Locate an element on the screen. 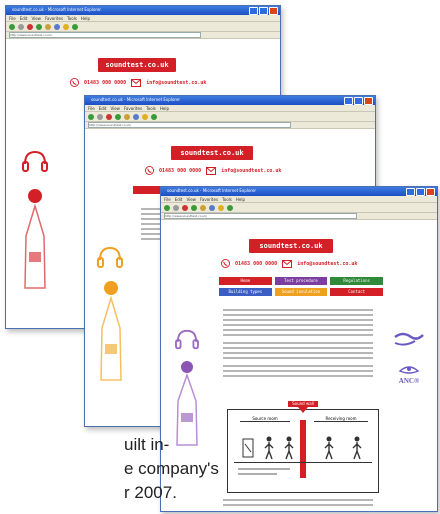  diagram-right-label: Receiving room is located at coordinates (341, 419).